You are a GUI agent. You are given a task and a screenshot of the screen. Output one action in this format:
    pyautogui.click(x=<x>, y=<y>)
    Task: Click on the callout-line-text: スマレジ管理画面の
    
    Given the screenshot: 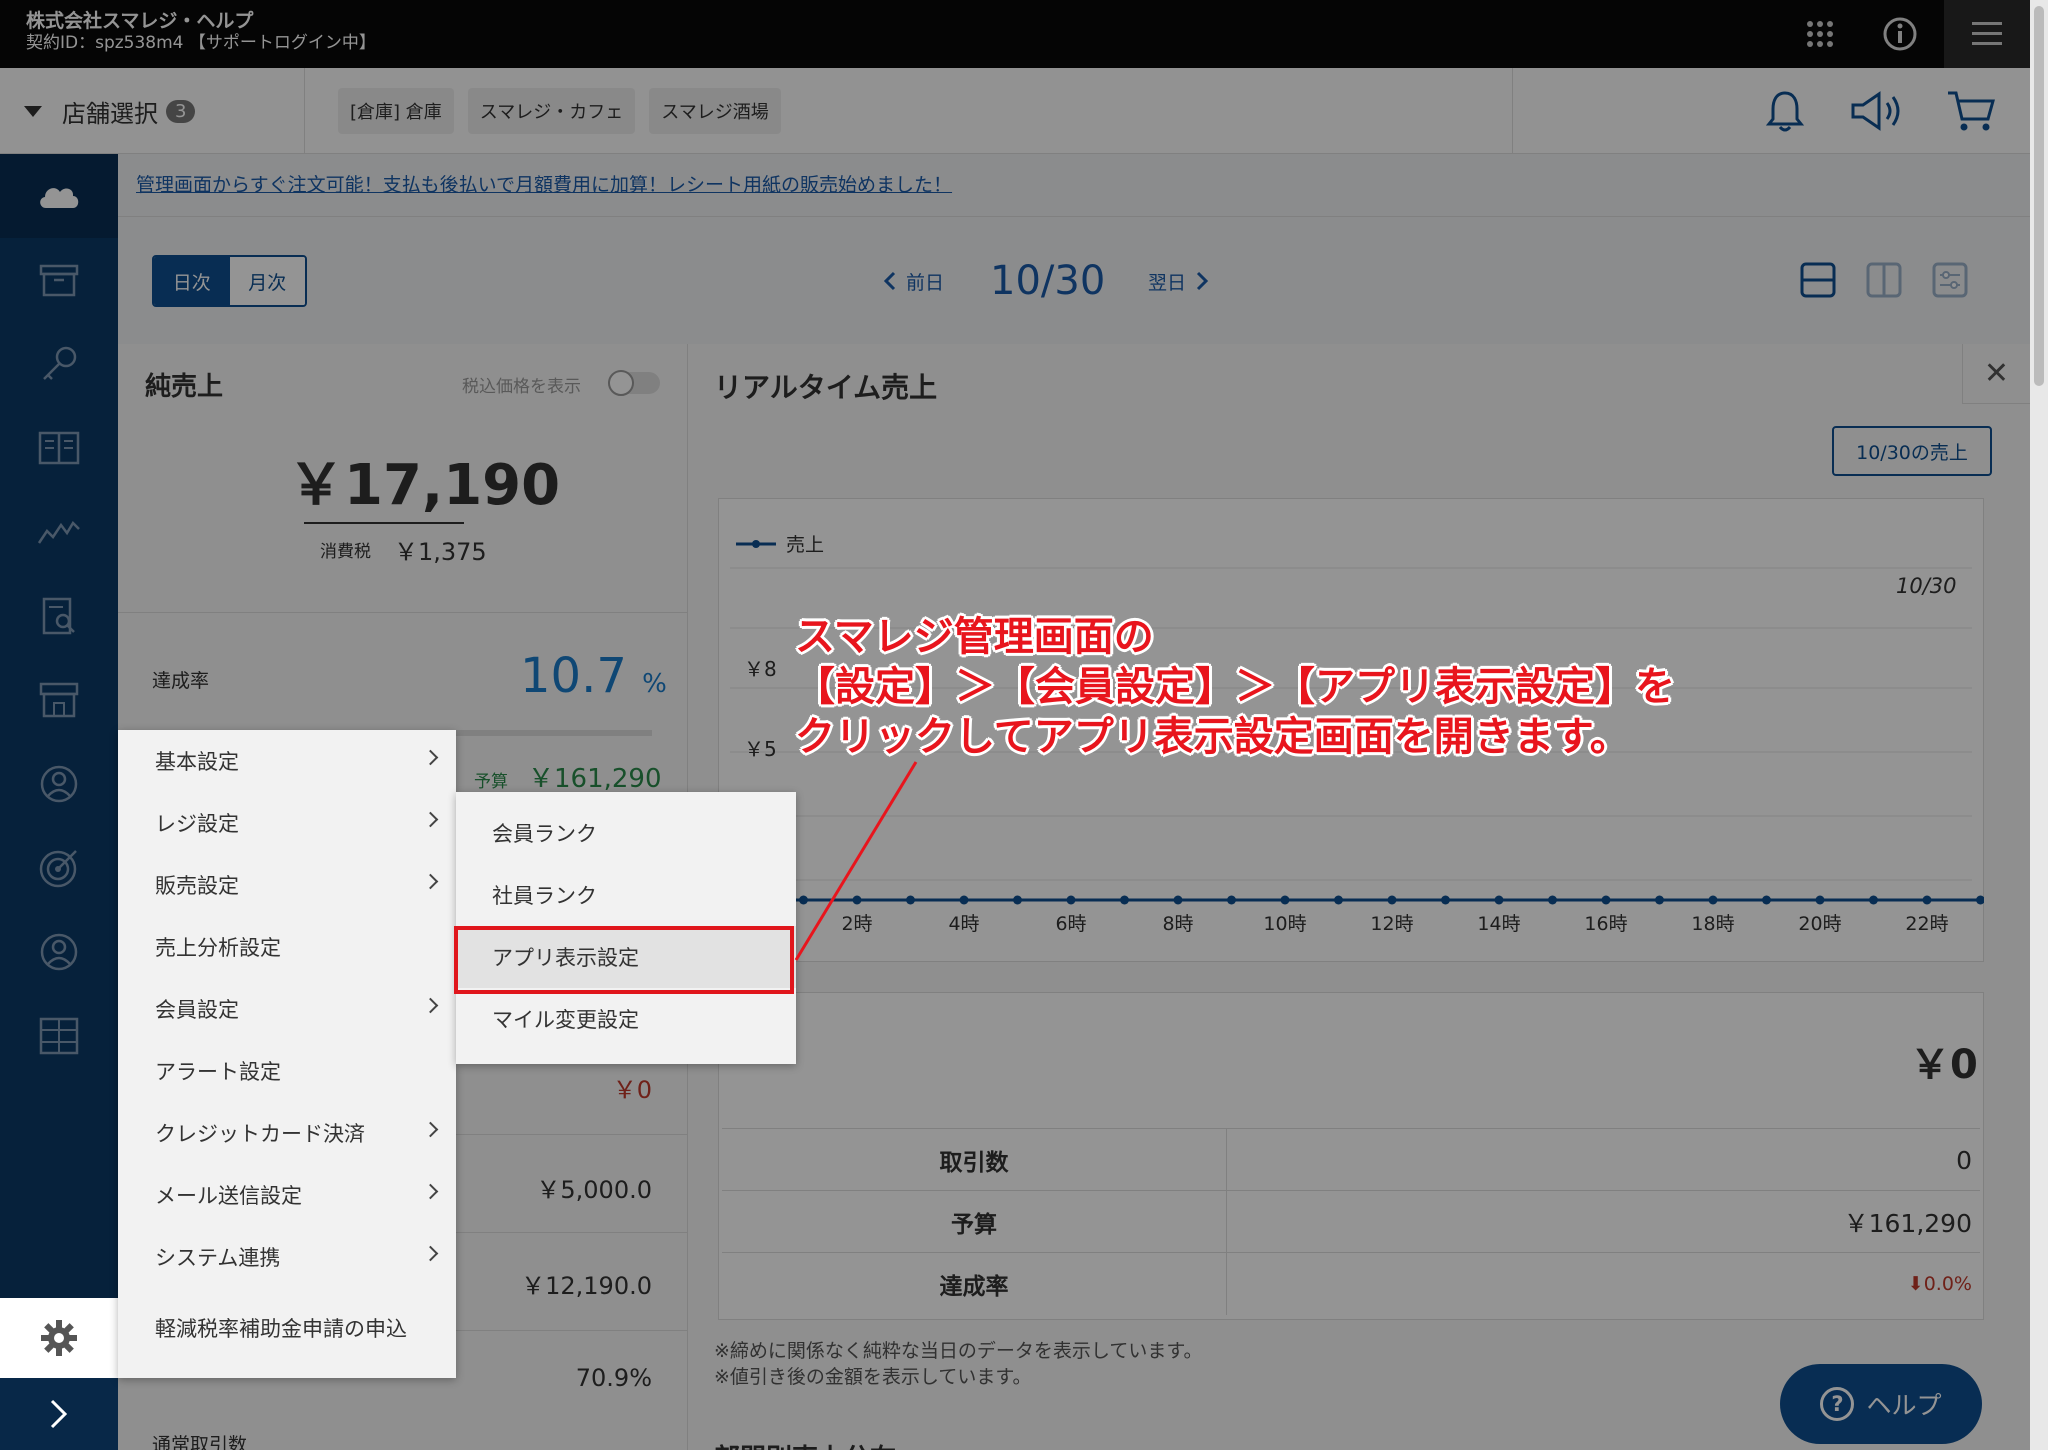 What is the action you would take?
    pyautogui.click(x=974, y=637)
    